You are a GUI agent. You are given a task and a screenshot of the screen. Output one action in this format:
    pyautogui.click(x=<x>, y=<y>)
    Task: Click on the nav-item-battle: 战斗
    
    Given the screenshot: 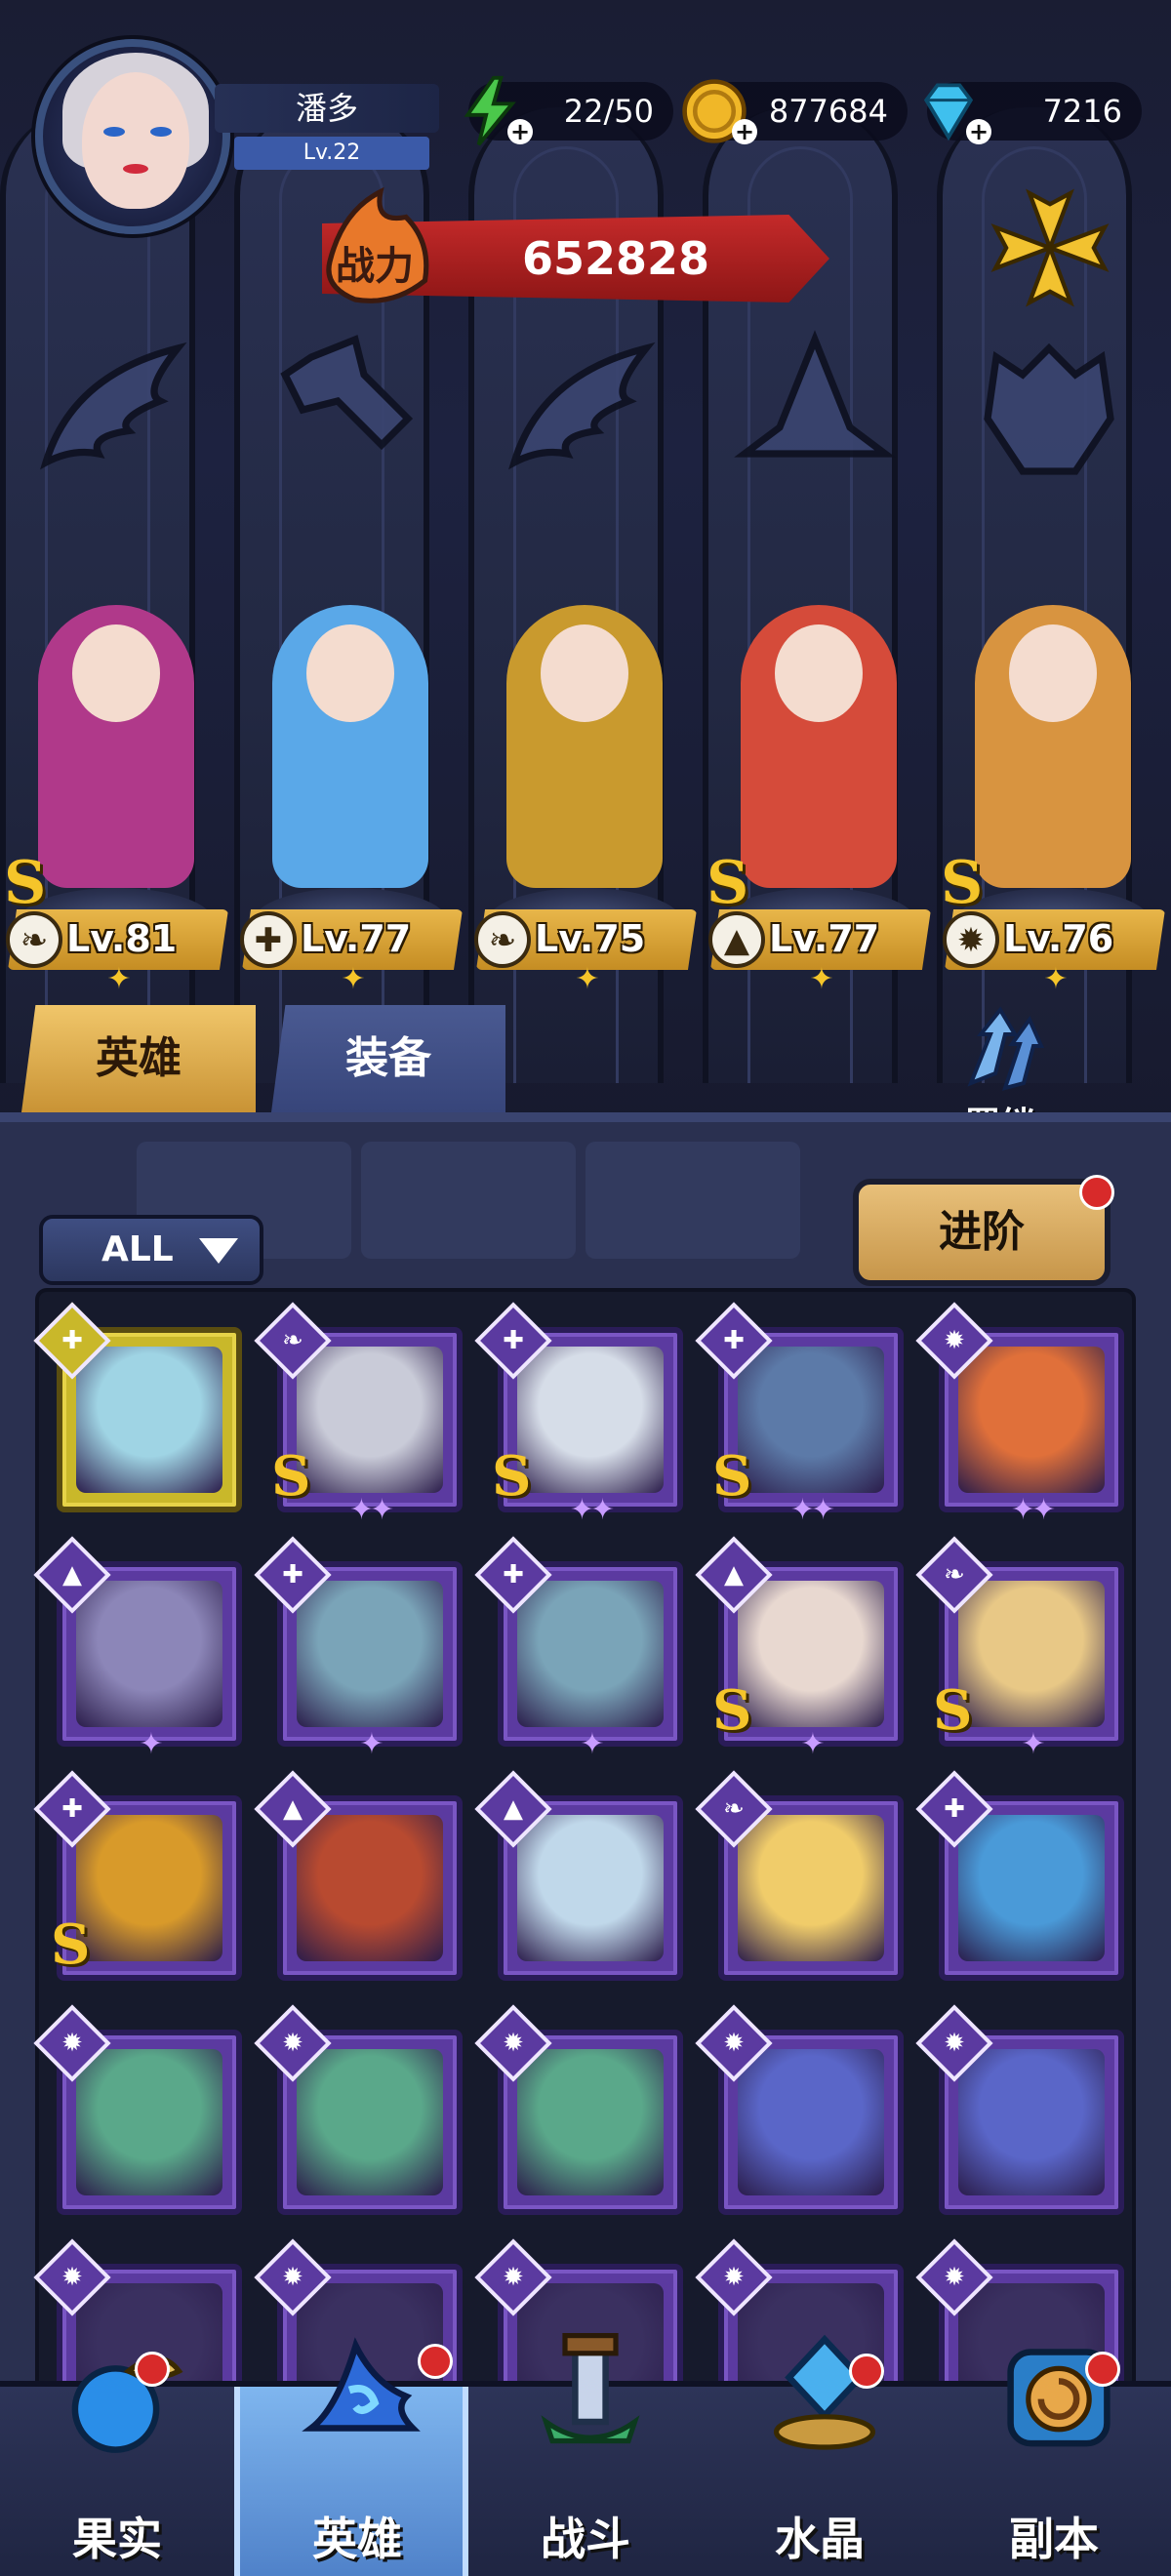 What is the action you would take?
    pyautogui.click(x=585, y=2454)
    